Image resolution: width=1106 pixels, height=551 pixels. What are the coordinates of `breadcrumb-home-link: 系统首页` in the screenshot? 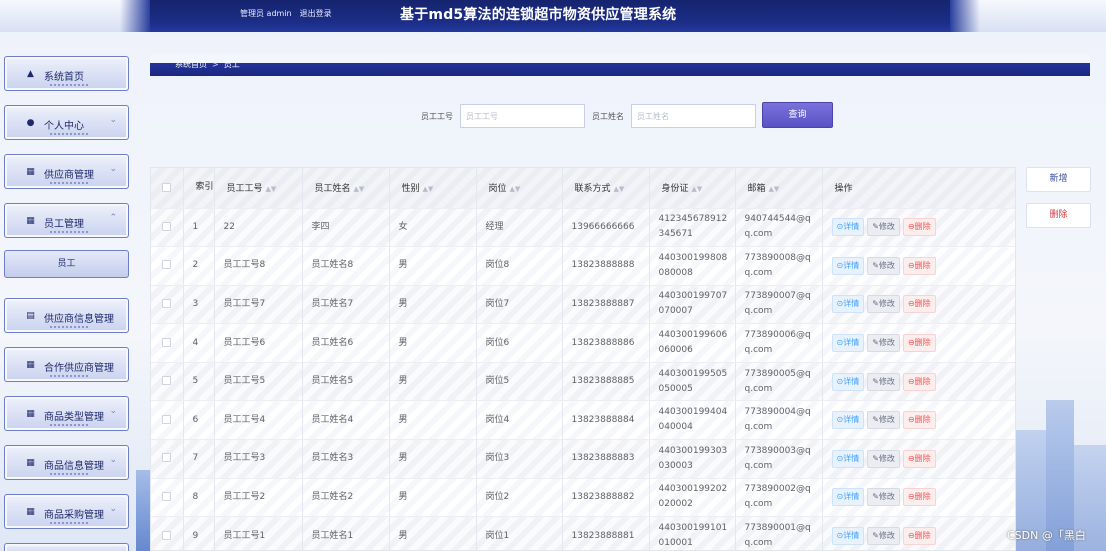 It's located at (191, 64).